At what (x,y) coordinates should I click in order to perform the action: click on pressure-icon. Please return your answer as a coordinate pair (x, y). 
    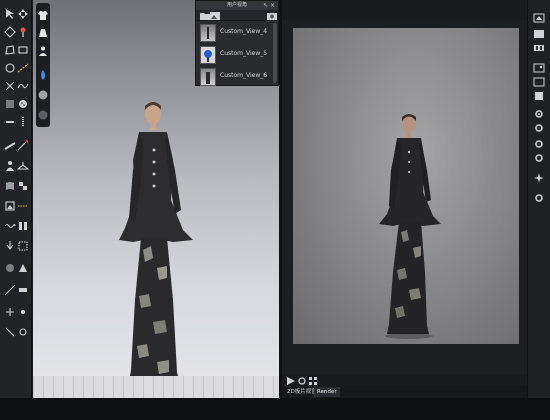
    Looking at the image, I should click on (10, 246).